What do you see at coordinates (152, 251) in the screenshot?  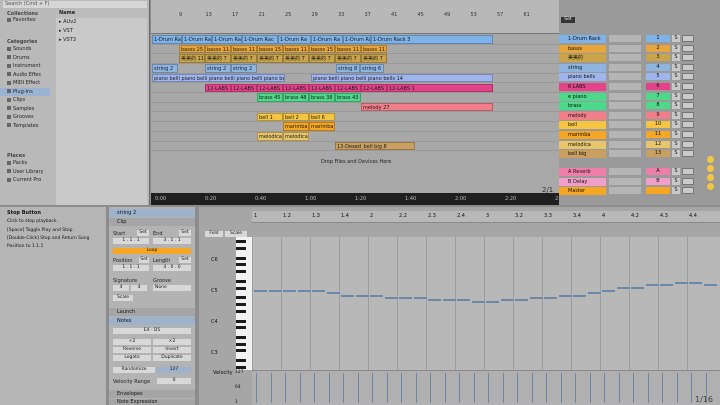 I see `loop-button: Loop` at bounding box center [152, 251].